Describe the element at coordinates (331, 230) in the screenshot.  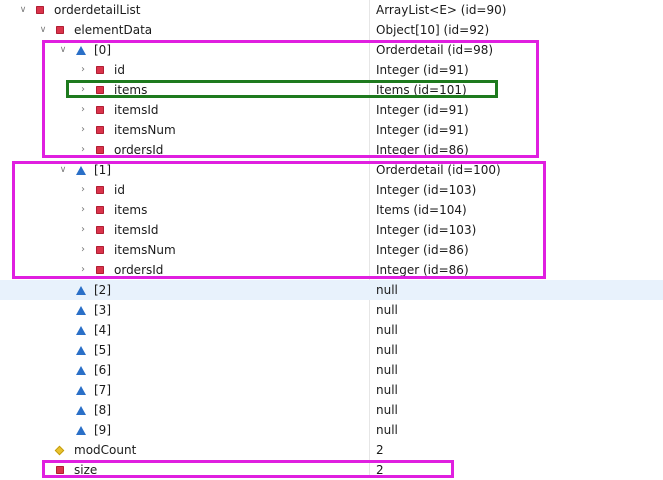
I see `tree-row: › itemsId Integer (id=103)` at that location.